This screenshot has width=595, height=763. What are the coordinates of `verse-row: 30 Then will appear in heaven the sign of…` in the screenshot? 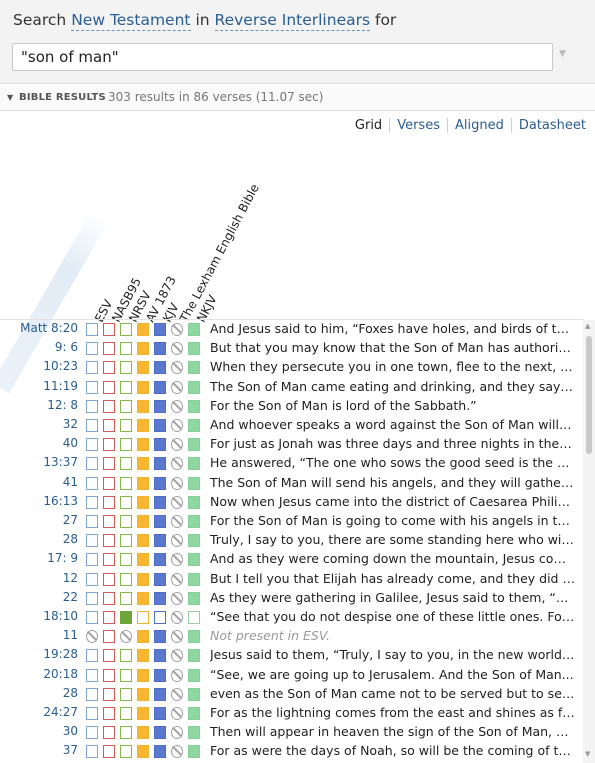 It's located at (291, 732).